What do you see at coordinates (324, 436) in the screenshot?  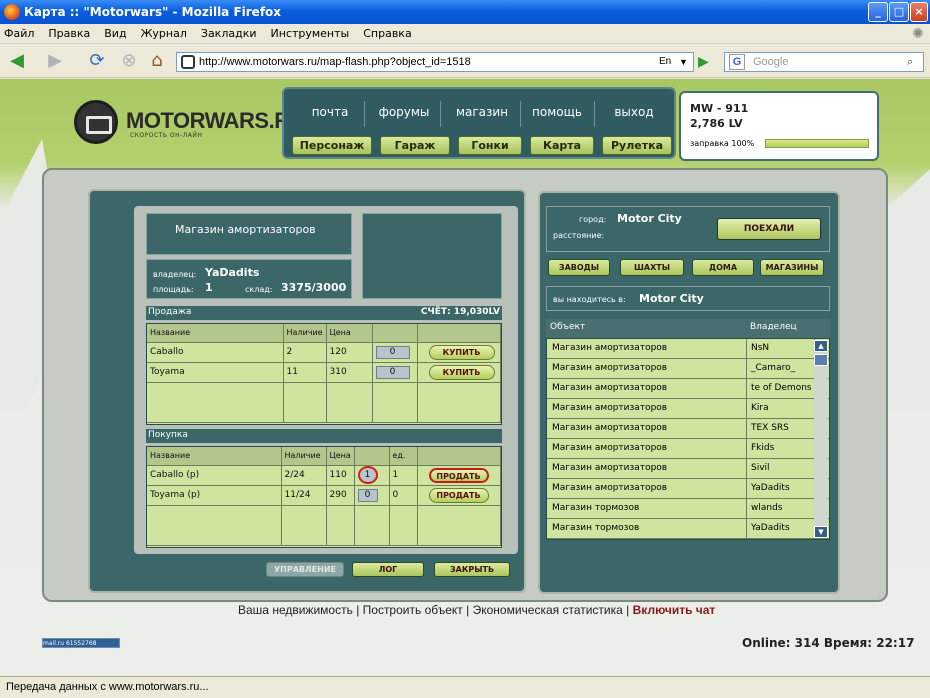 I see `buy-section-header: Покупка` at bounding box center [324, 436].